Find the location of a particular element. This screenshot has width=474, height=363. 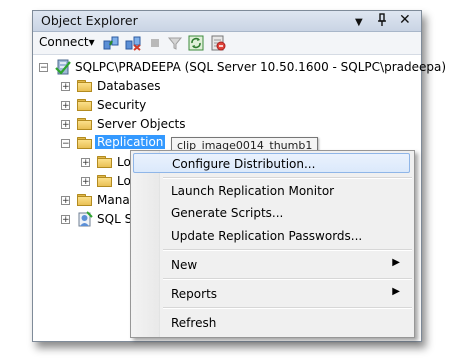

connect-button: Connect▾ is located at coordinates (67, 42).